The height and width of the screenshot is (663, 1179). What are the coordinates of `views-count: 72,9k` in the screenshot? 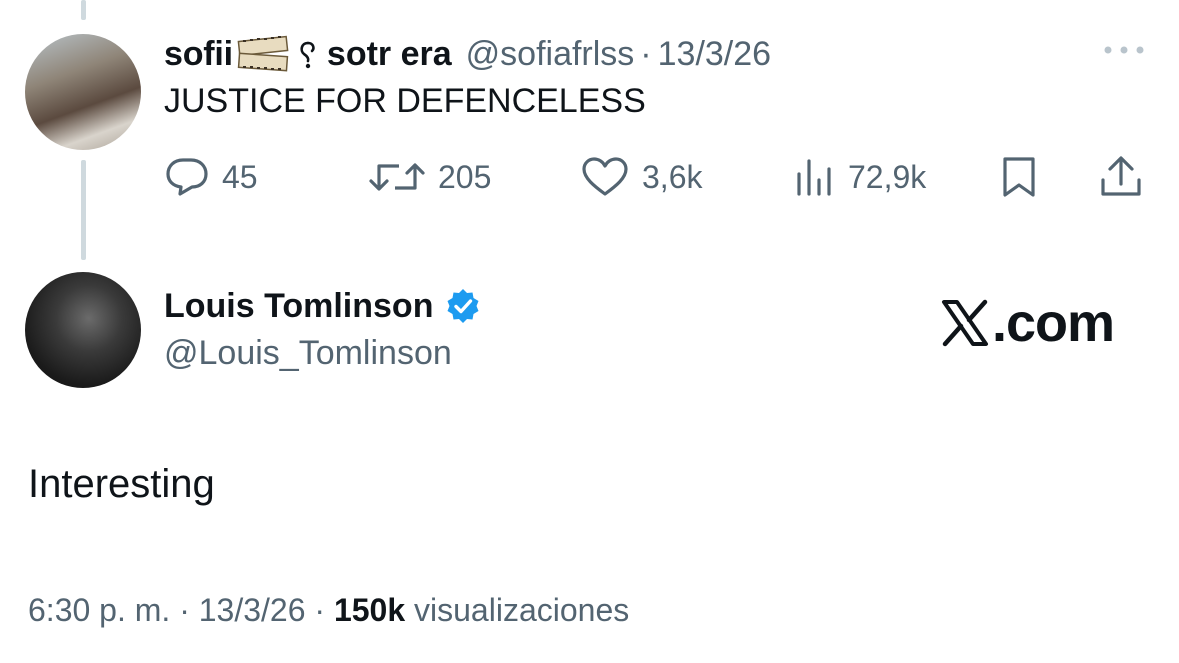 It's located at (887, 176).